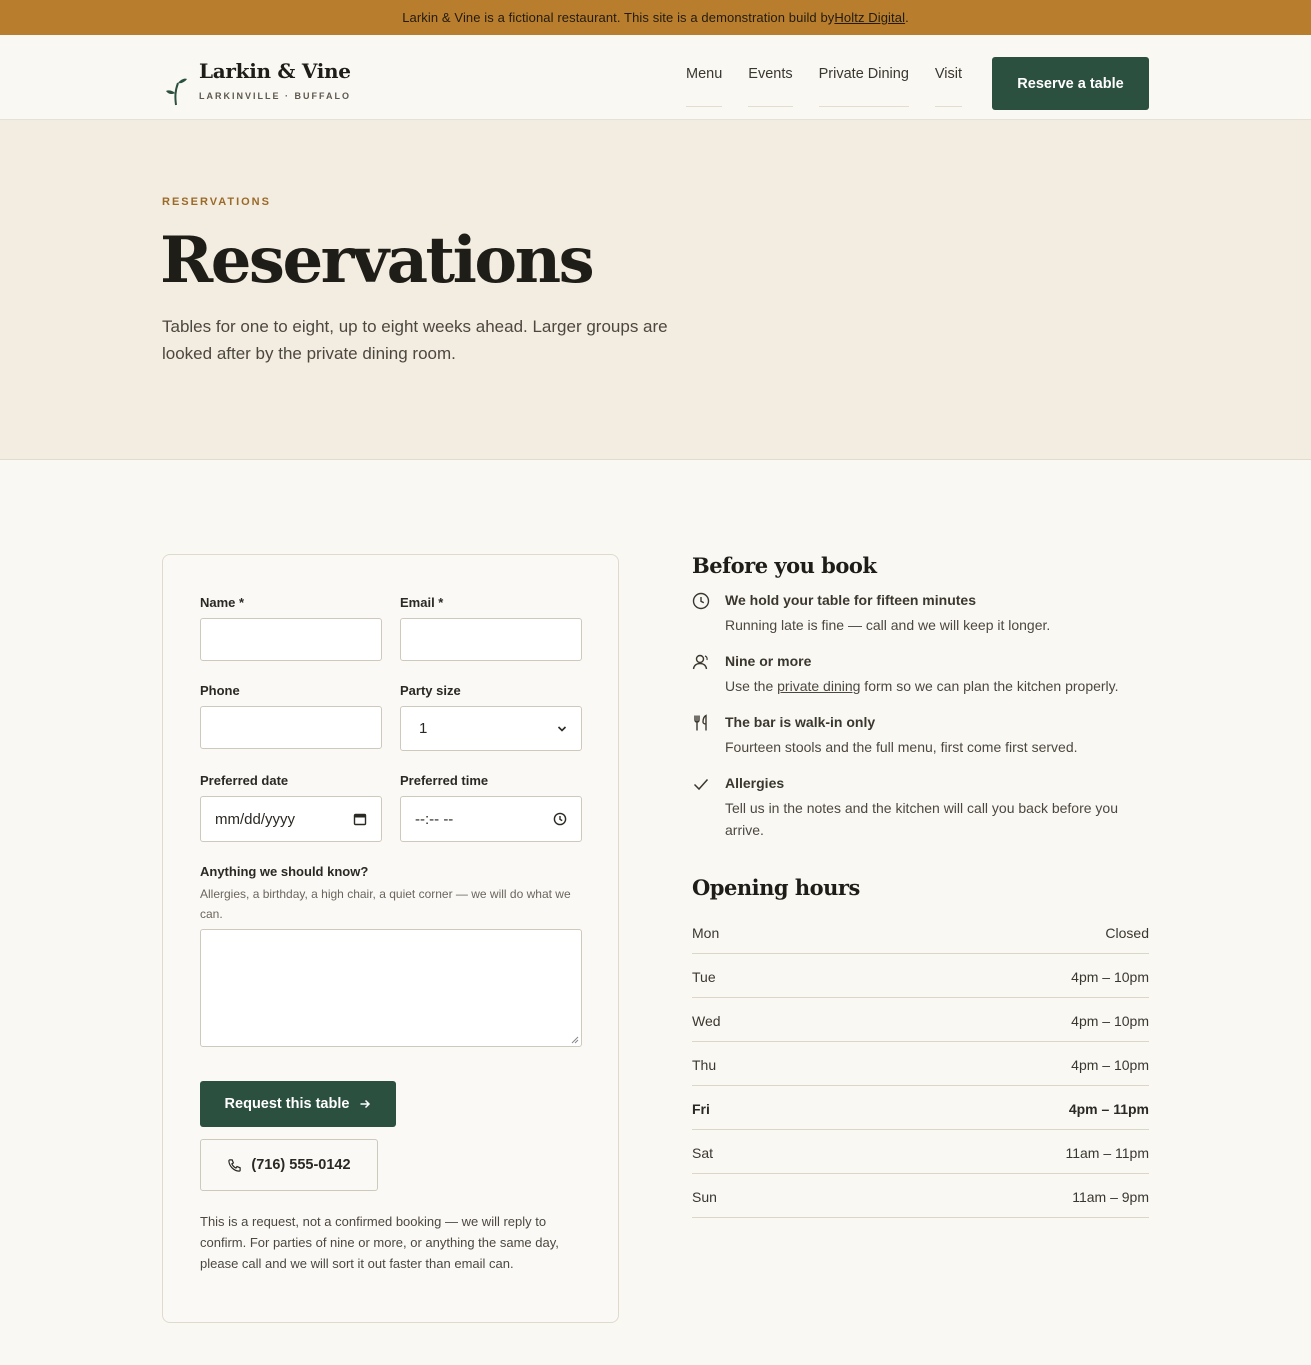  I want to click on nav-events: Events, so click(770, 77).